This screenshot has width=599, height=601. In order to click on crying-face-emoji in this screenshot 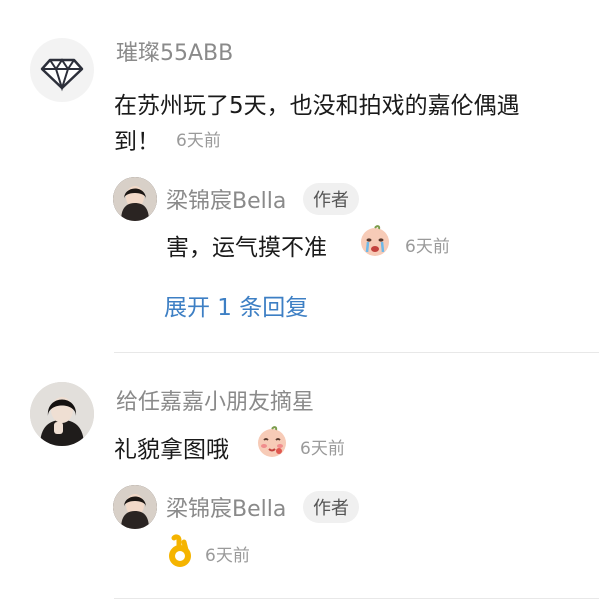, I will do `click(375, 241)`.